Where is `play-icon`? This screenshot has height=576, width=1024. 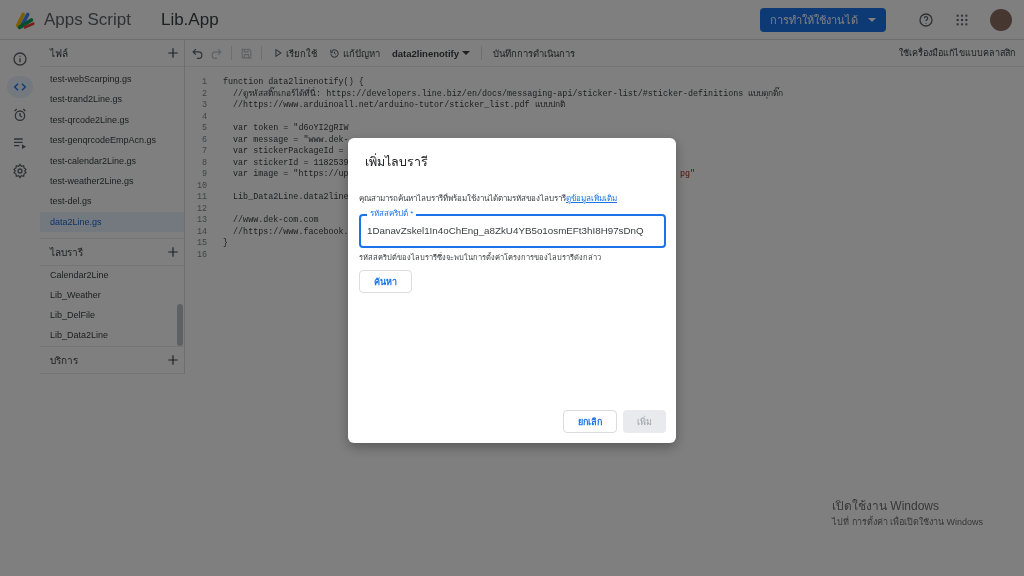 play-icon is located at coordinates (278, 53).